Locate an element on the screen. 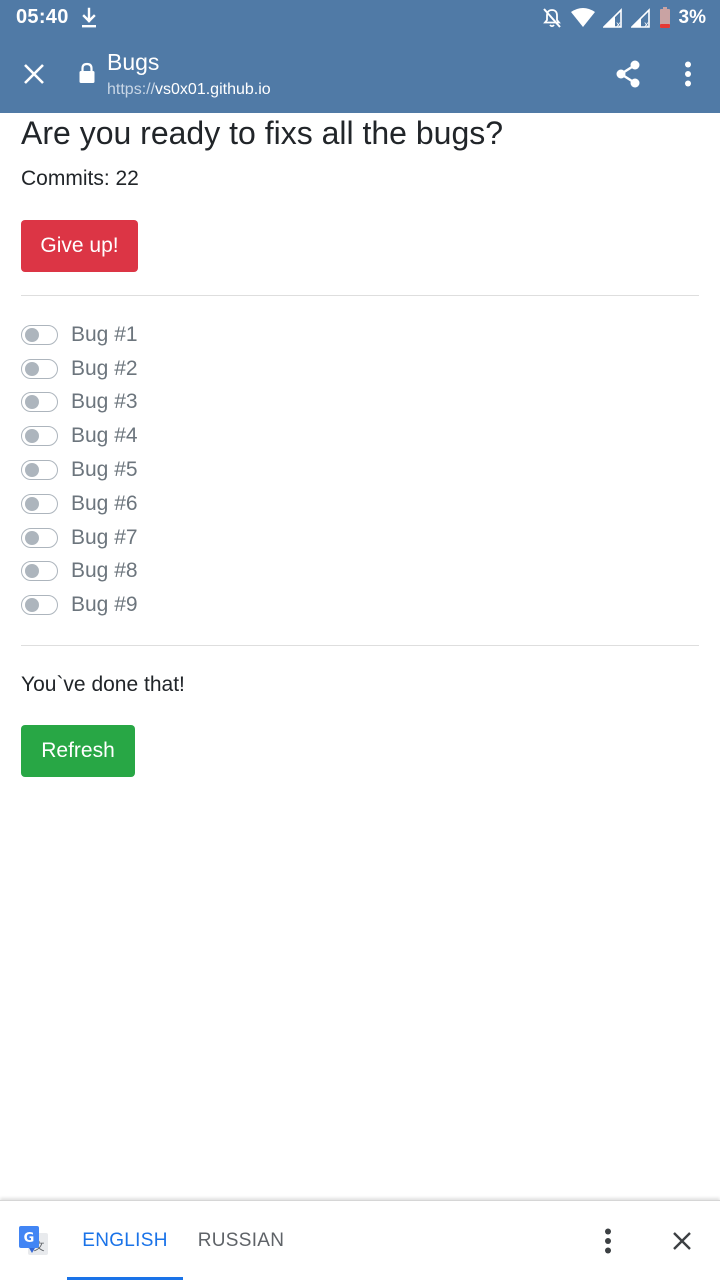 The image size is (720, 1280). page-tab-title: Bugs is located at coordinates (133, 62).